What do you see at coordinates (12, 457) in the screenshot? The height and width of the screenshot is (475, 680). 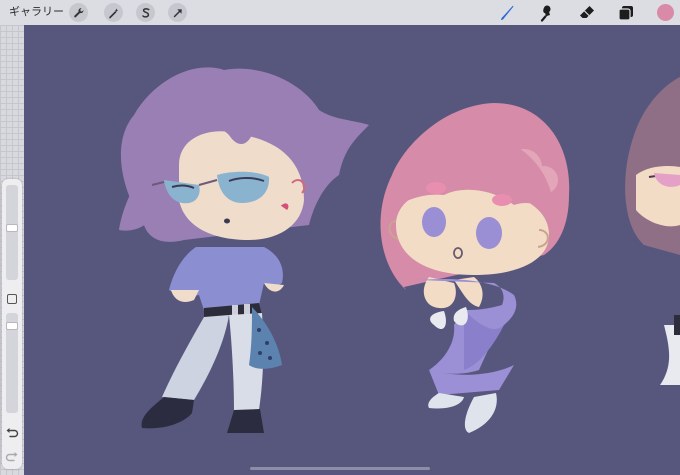 I see `redo-icon` at bounding box center [12, 457].